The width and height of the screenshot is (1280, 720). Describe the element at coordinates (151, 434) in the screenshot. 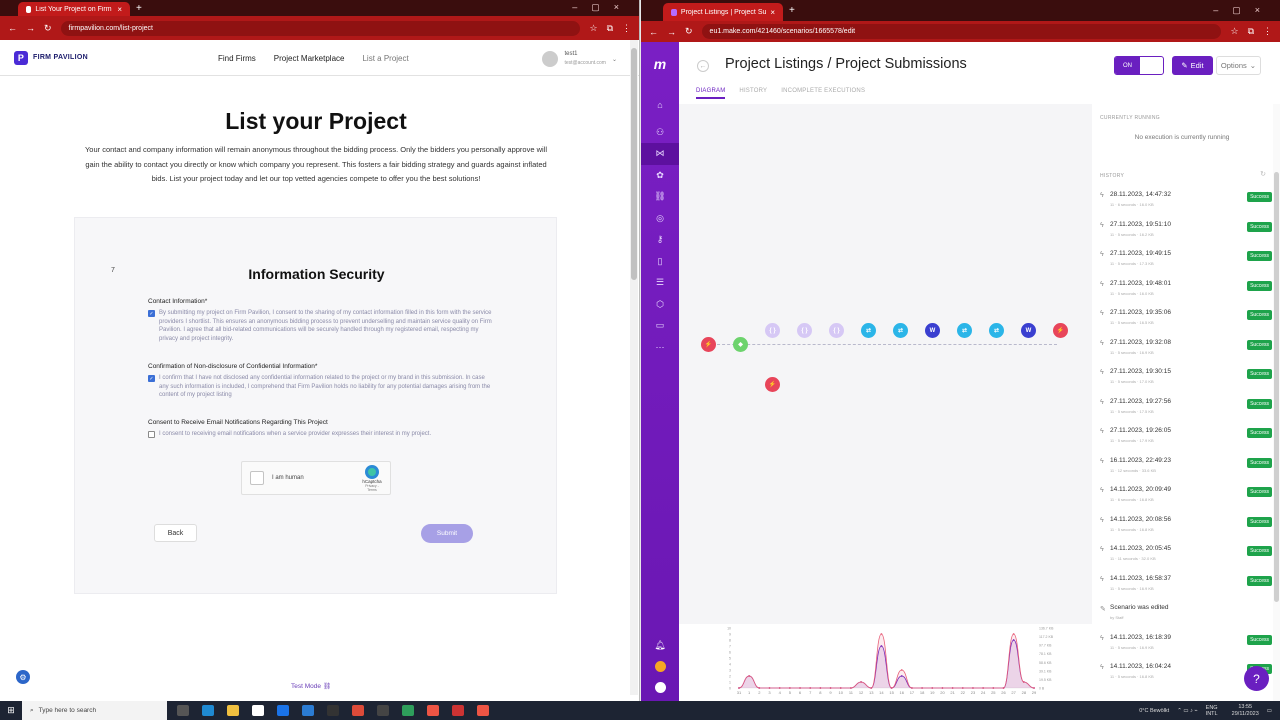

I see `email-consent-checkbox` at that location.